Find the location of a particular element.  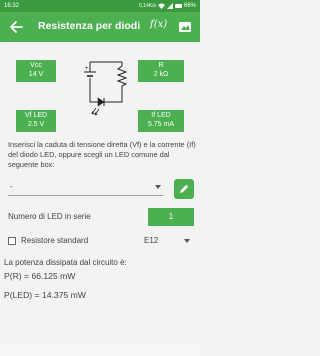

resistor-series-dropdown: E12 is located at coordinates (169, 242).